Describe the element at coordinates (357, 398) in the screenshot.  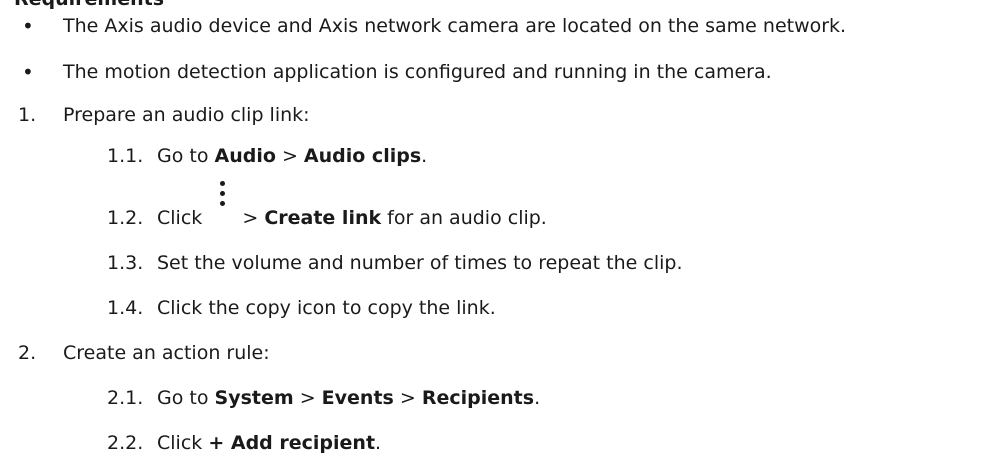
I see `menu-events: Events` at that location.